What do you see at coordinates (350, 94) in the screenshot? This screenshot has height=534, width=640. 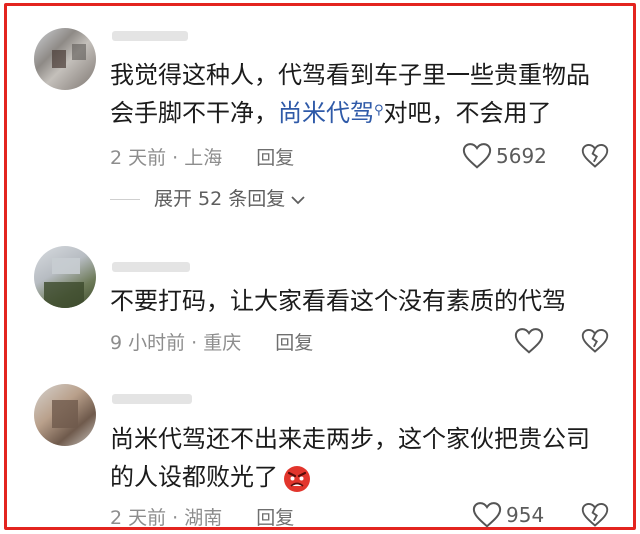 I see `comment-text: 我觉得这种人，代驾看到车子里一些贵重物品 会手脚不干净，尚米代驾⚲对吧，不会用了` at bounding box center [350, 94].